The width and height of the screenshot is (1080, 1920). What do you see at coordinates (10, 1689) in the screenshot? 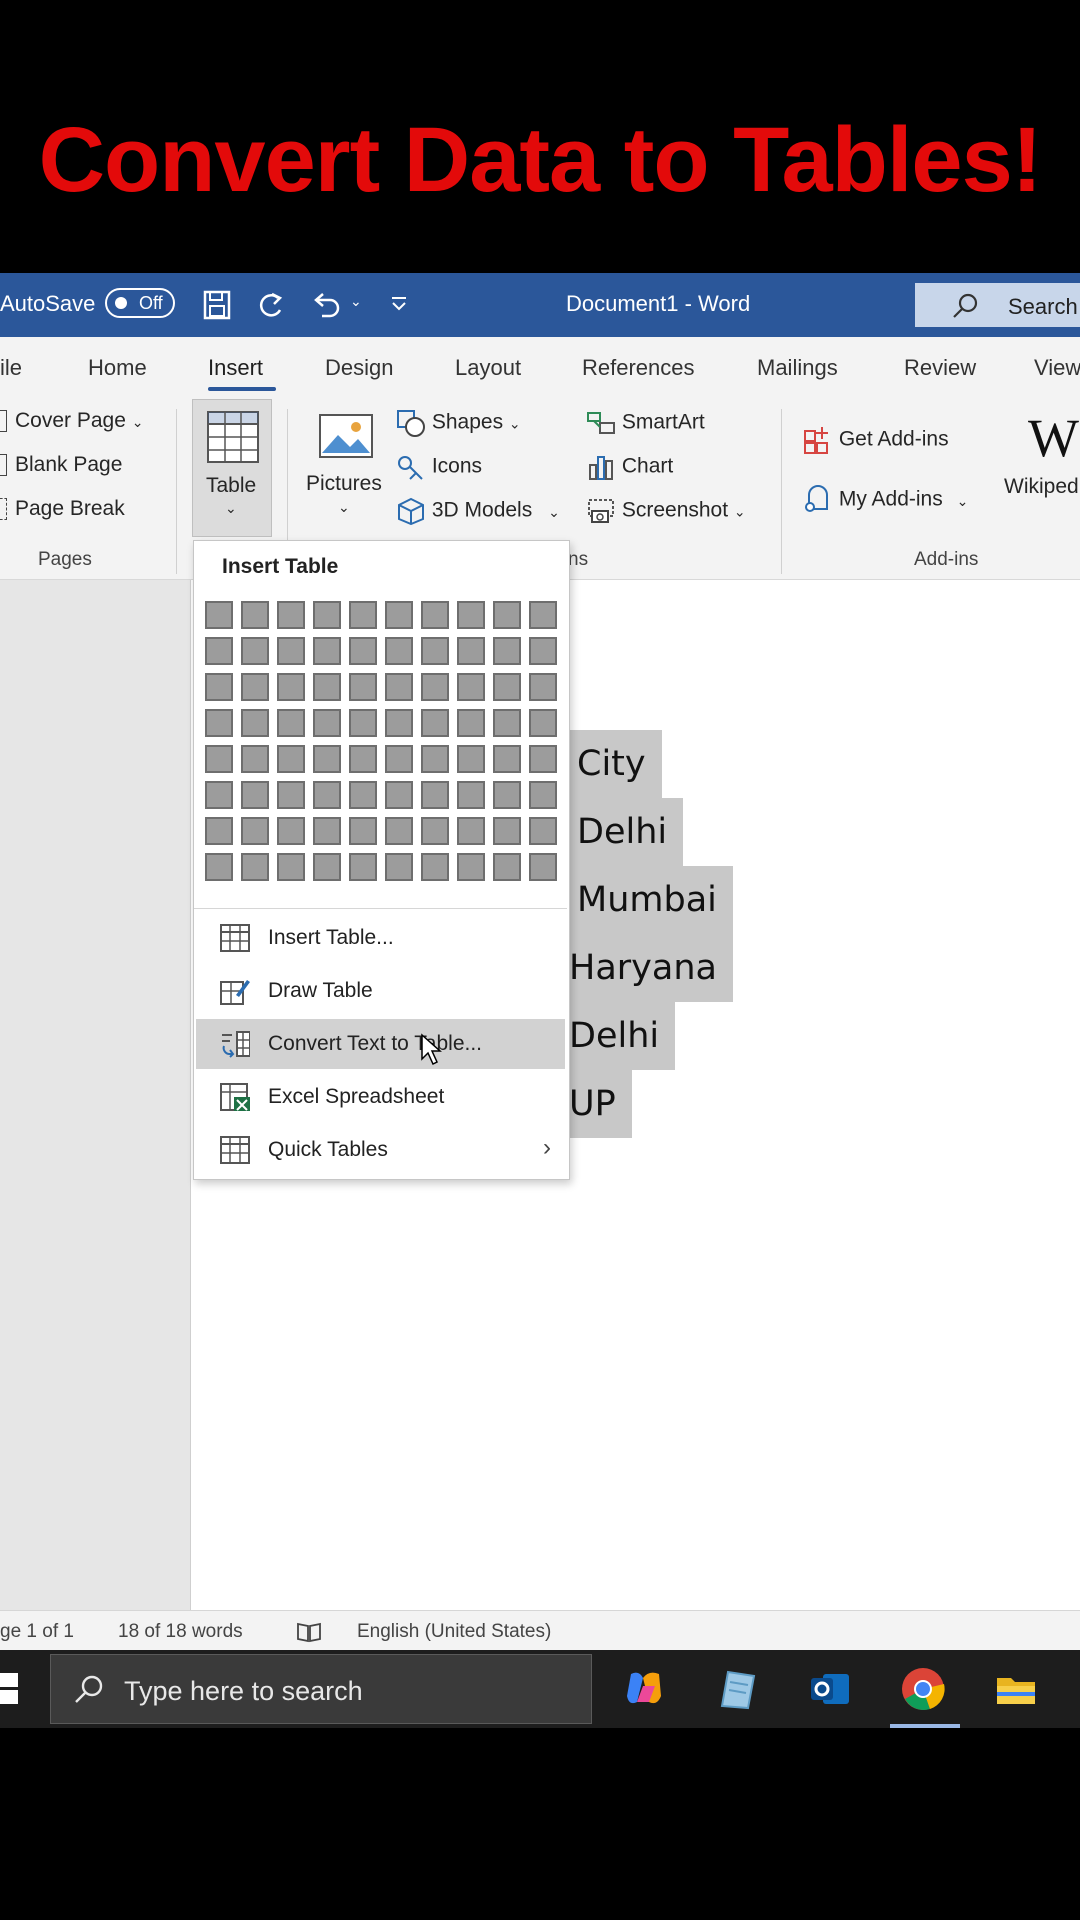
I see `windows-start-icon` at bounding box center [10, 1689].